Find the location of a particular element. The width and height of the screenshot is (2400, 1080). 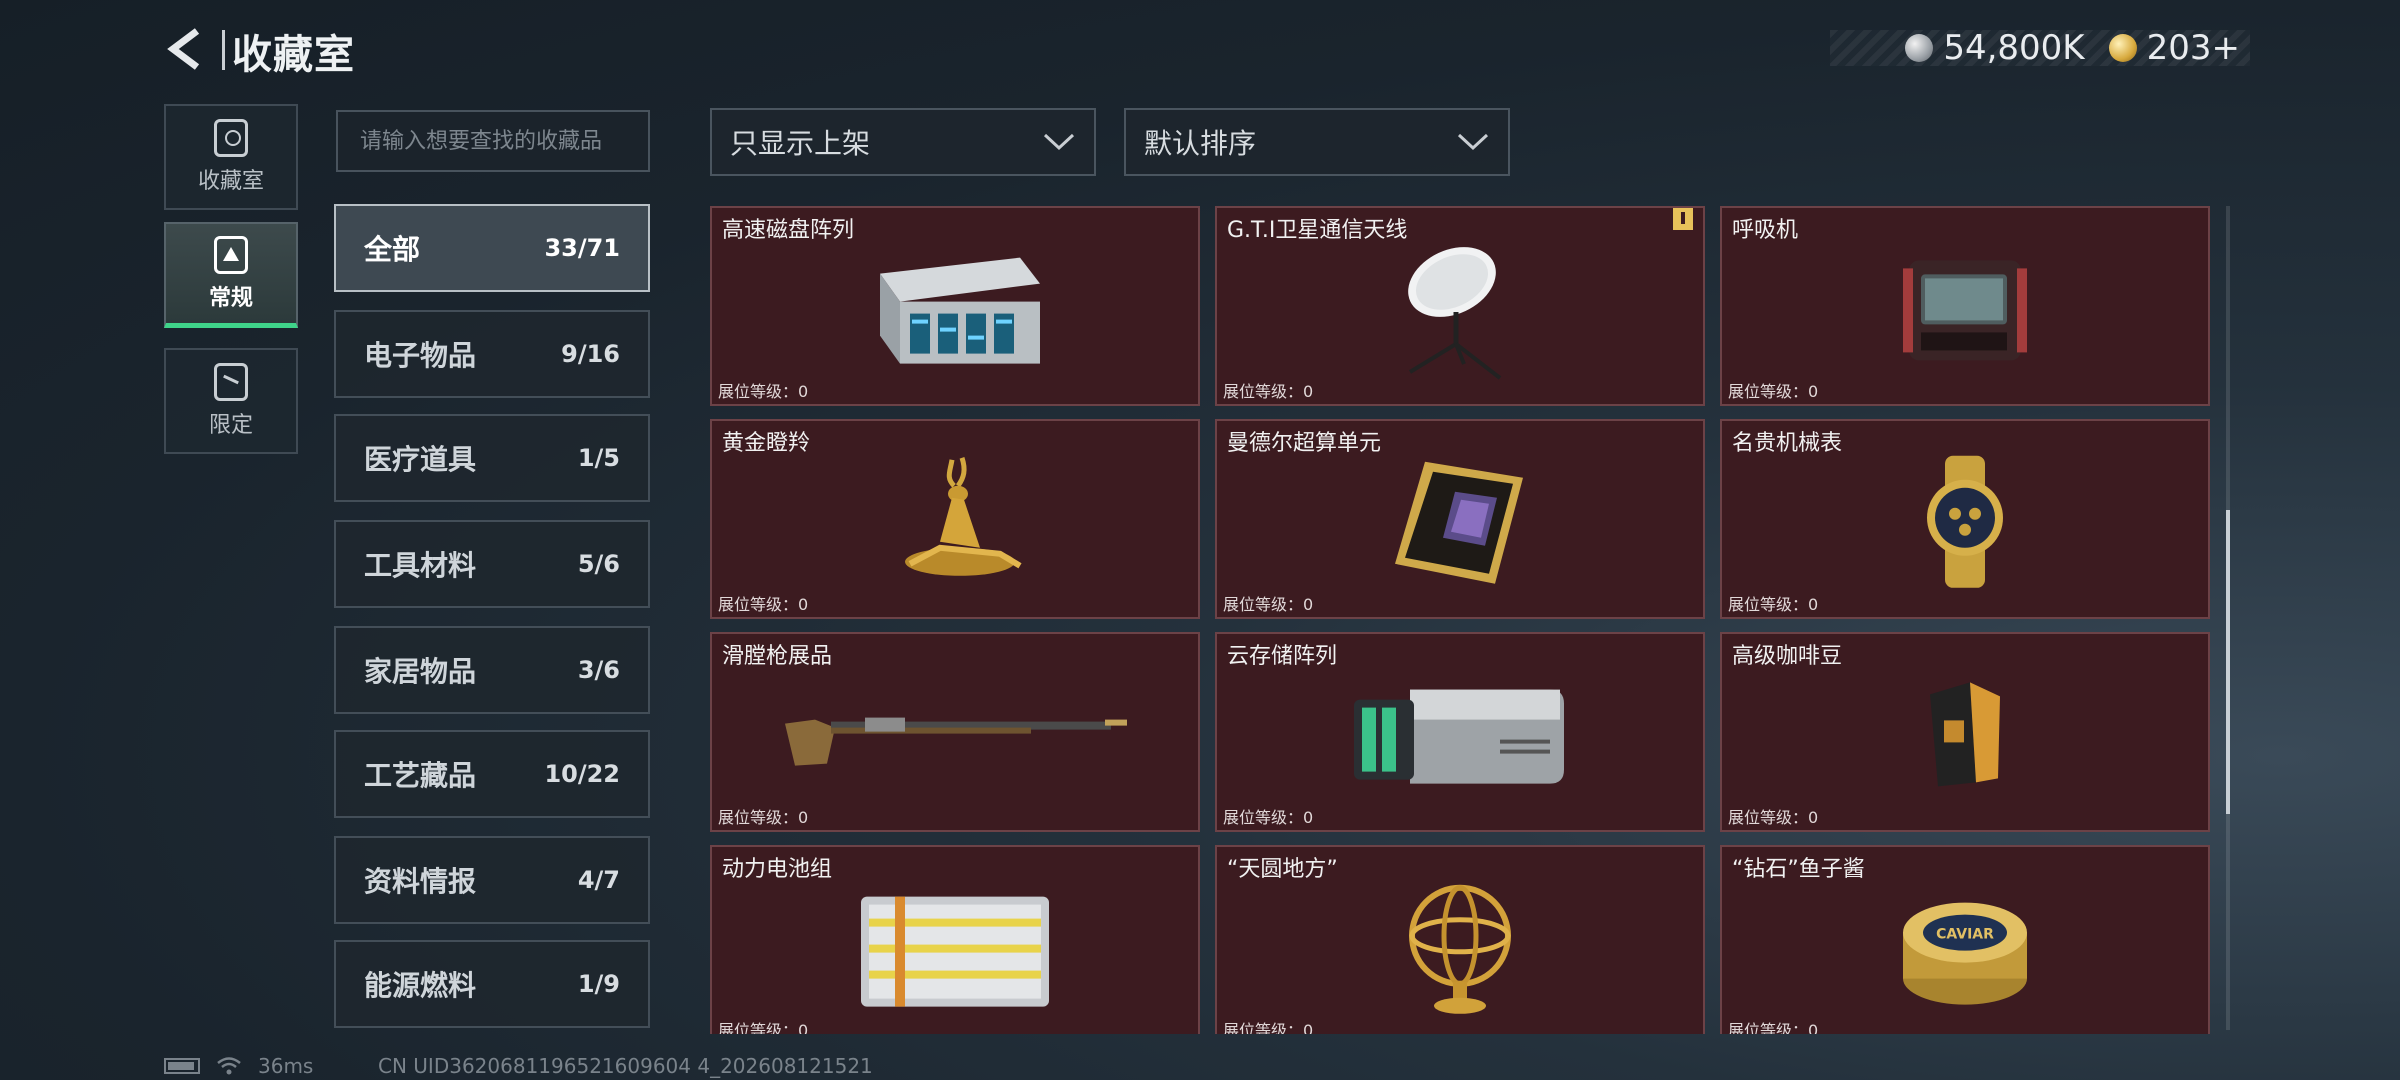

item-name: 黄金瞪羚 is located at coordinates (766, 443).